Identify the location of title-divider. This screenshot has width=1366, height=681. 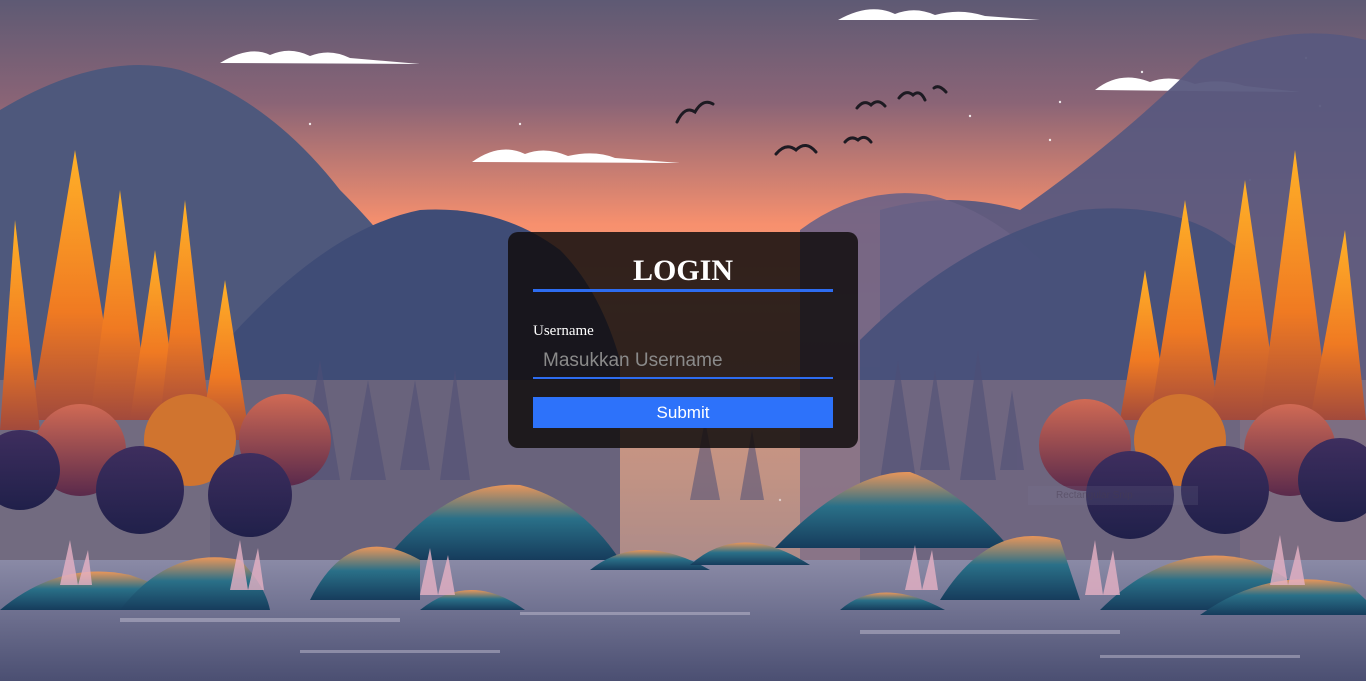
(683, 290).